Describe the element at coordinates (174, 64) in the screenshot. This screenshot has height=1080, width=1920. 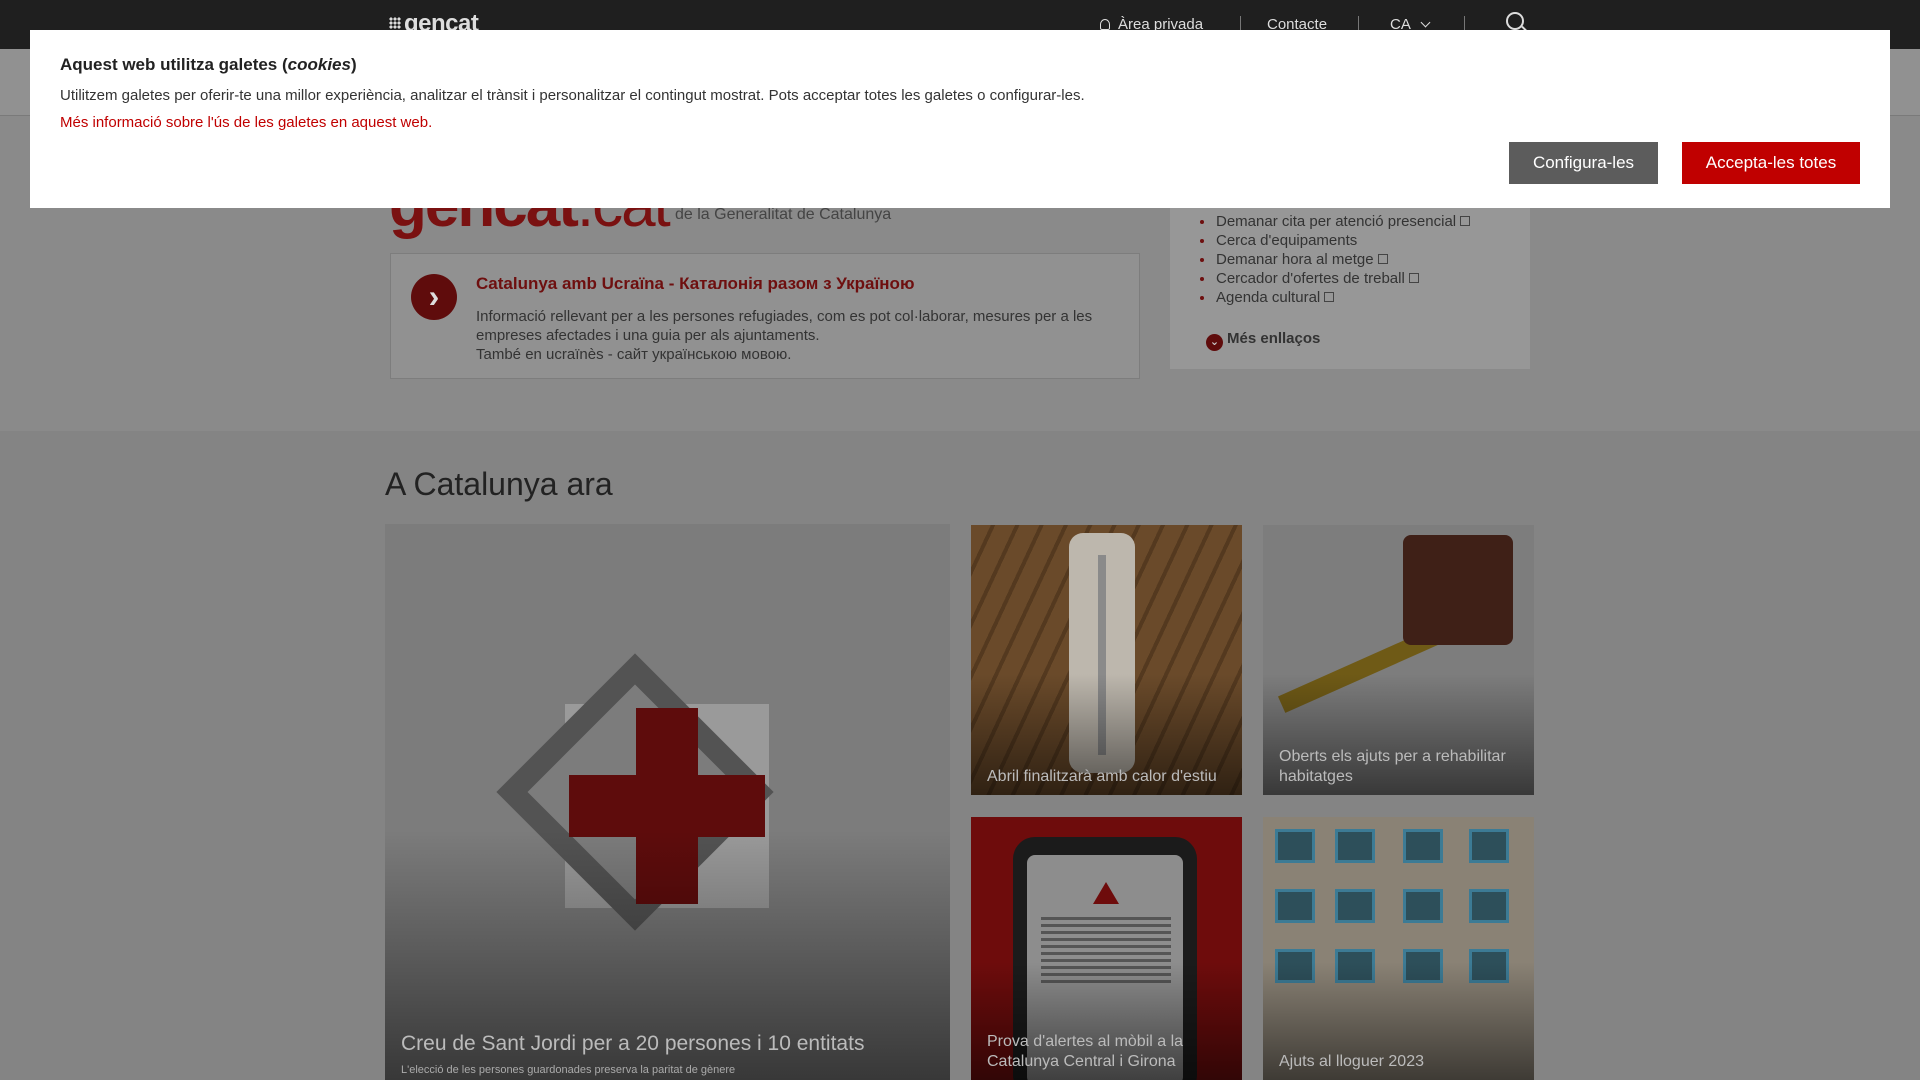
I see `cookie-title-text: Aquest web utilitza galetes (` at that location.